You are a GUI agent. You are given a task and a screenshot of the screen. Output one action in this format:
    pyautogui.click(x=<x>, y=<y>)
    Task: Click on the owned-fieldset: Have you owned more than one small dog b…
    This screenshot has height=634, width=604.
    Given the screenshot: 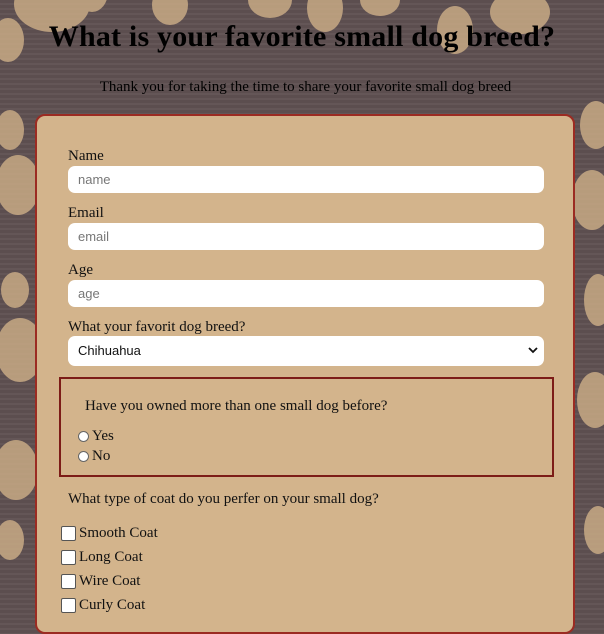 What is the action you would take?
    pyautogui.click(x=306, y=427)
    